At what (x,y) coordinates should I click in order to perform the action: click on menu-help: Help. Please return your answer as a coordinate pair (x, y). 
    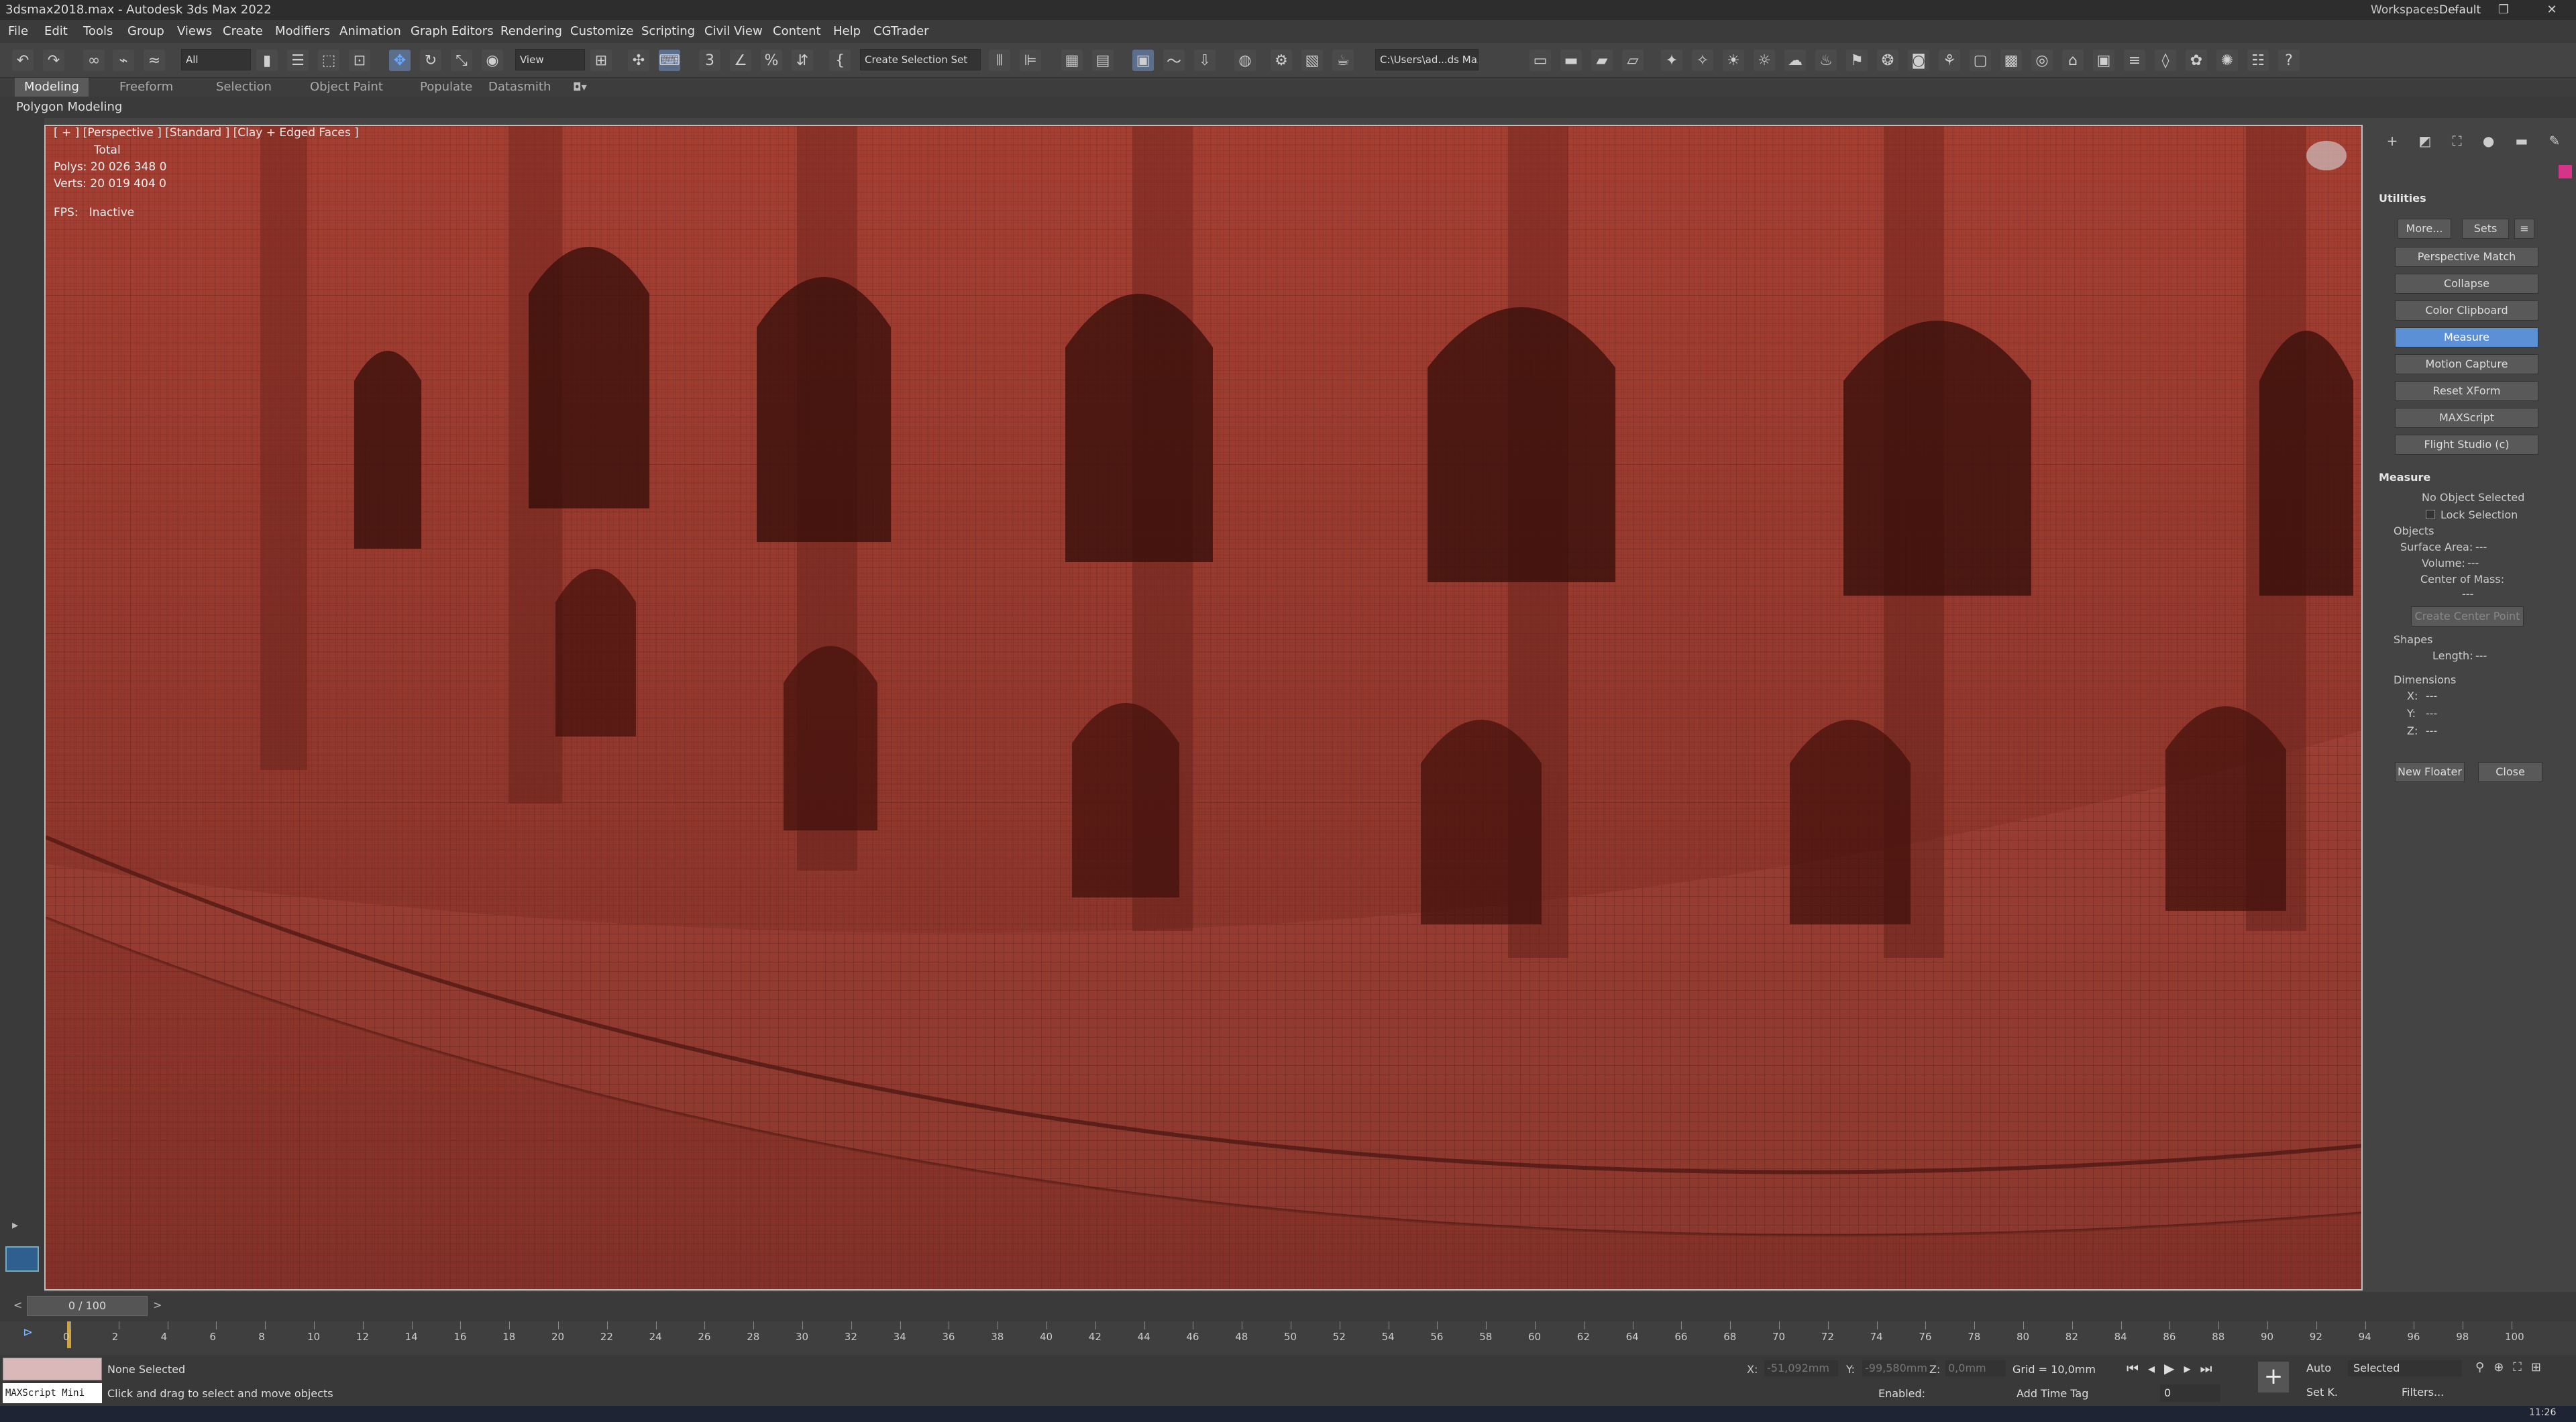
    Looking at the image, I should click on (847, 32).